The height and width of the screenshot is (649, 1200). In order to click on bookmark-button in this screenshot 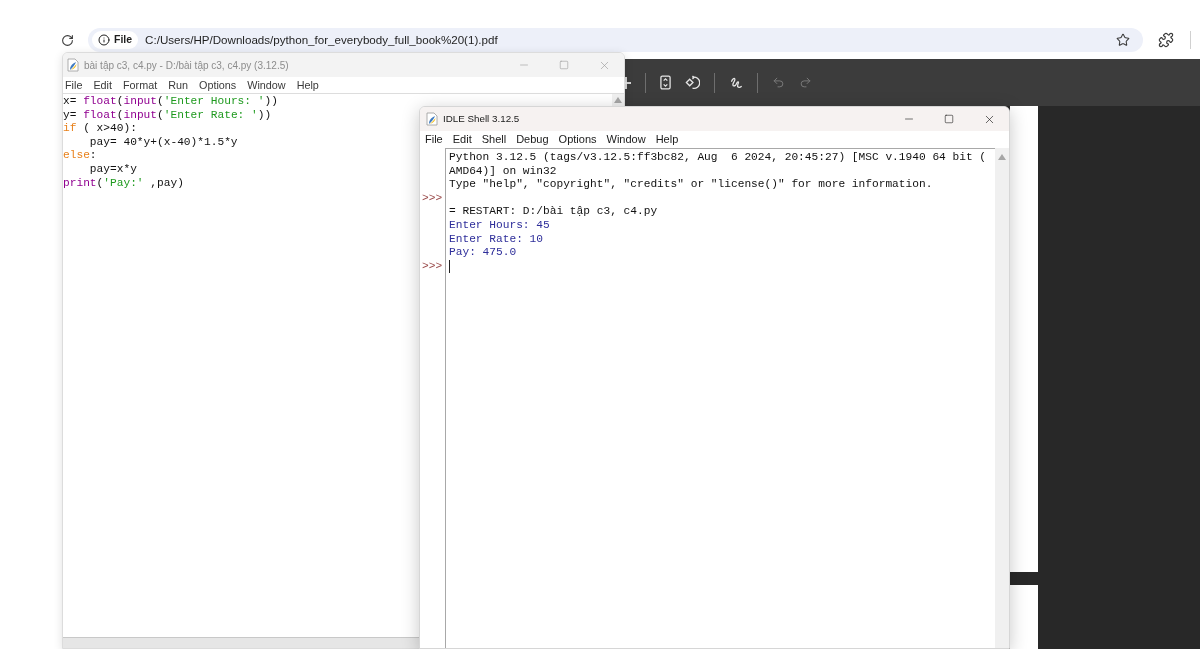, I will do `click(1123, 40)`.